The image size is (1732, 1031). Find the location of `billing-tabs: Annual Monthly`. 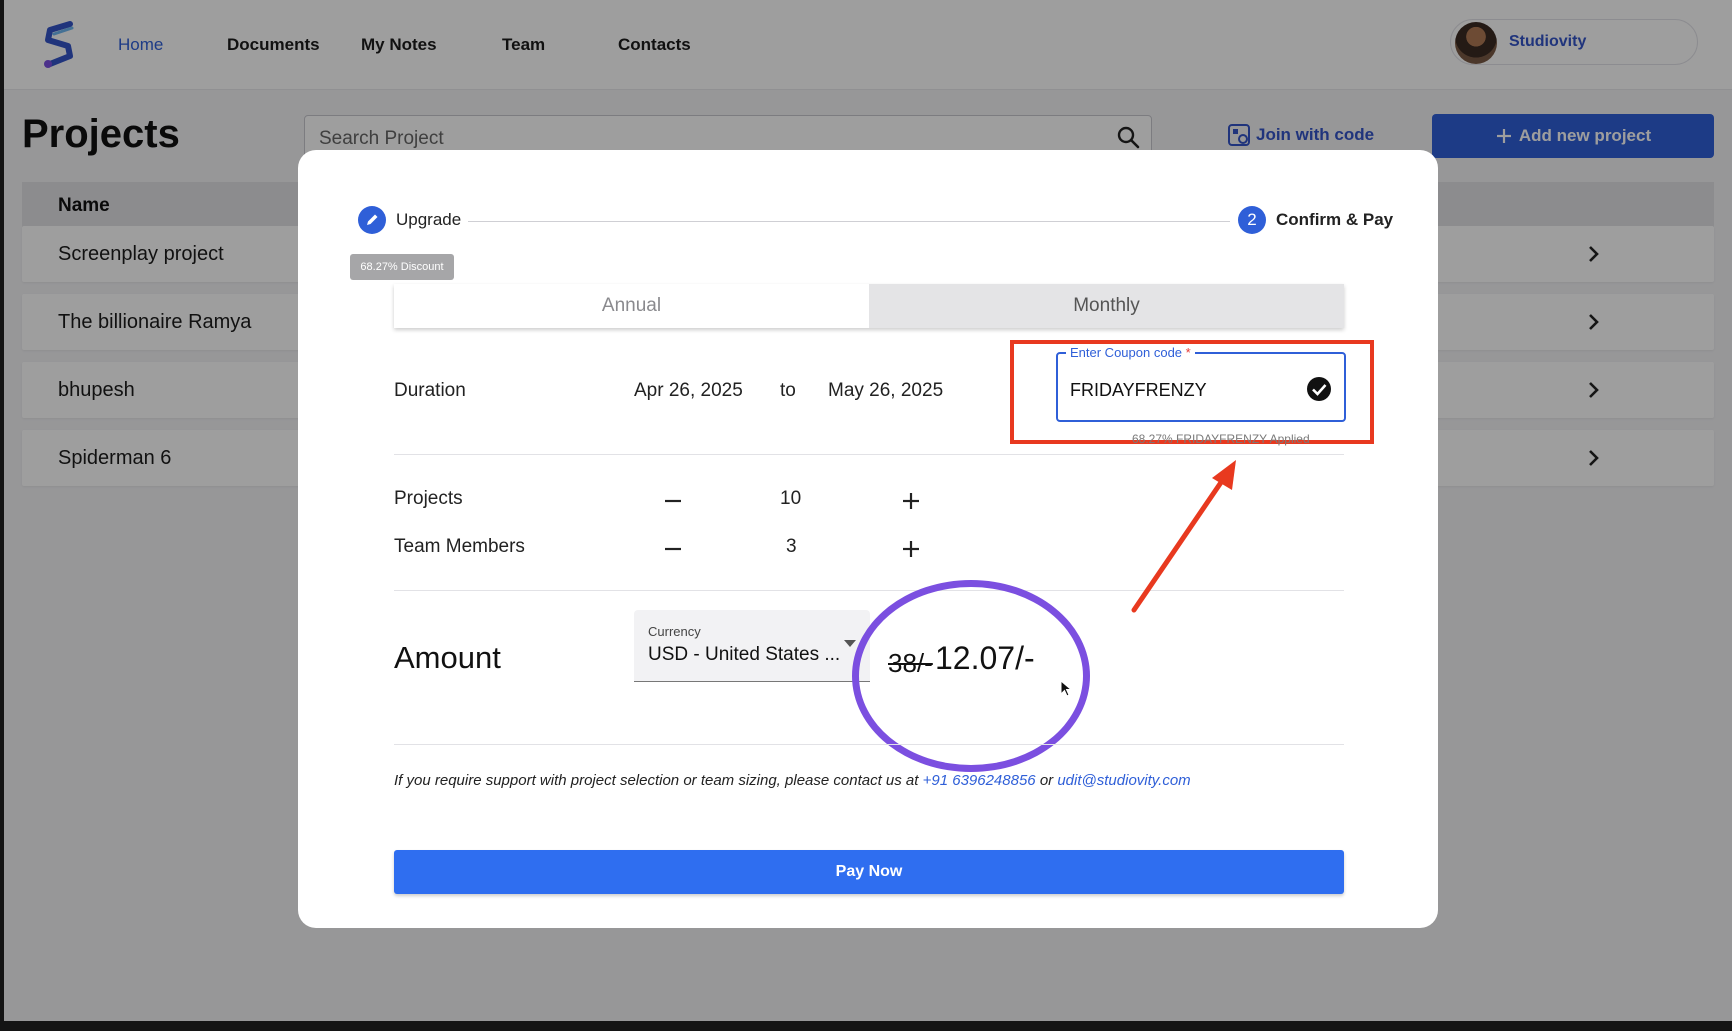

billing-tabs: Annual Monthly is located at coordinates (869, 306).